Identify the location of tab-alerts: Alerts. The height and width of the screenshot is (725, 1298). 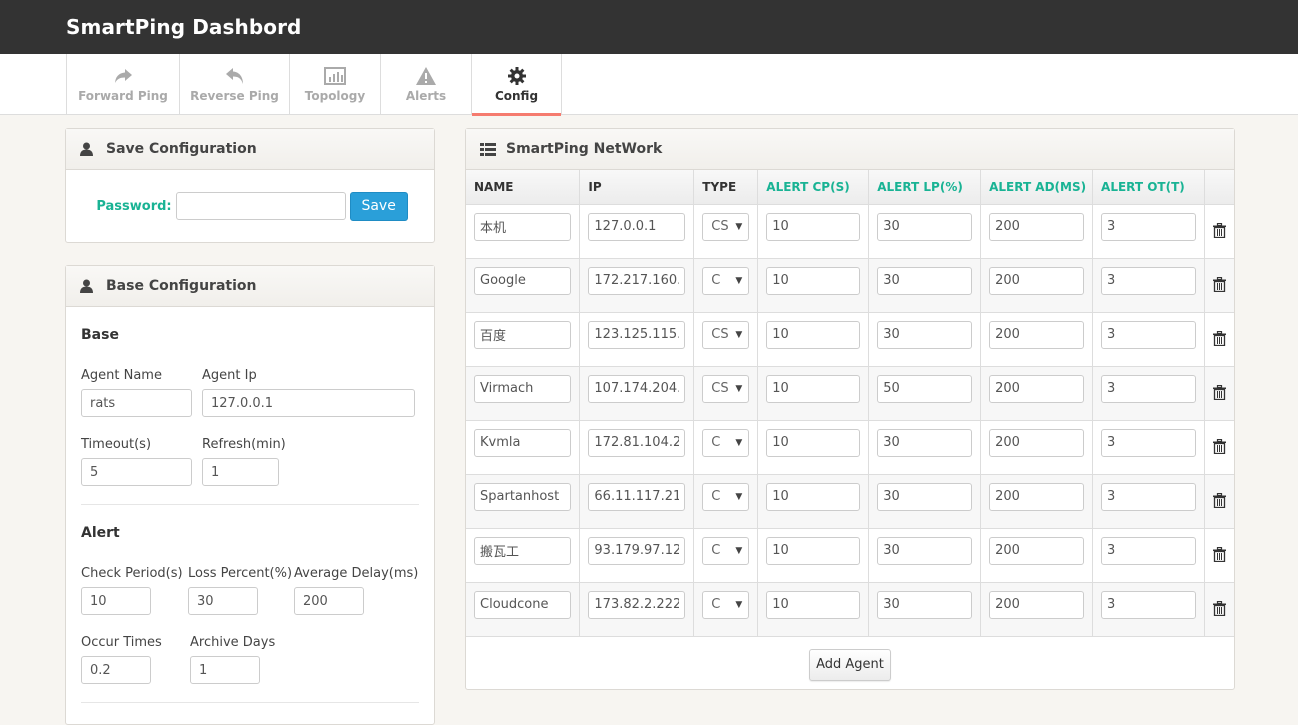
(425, 84).